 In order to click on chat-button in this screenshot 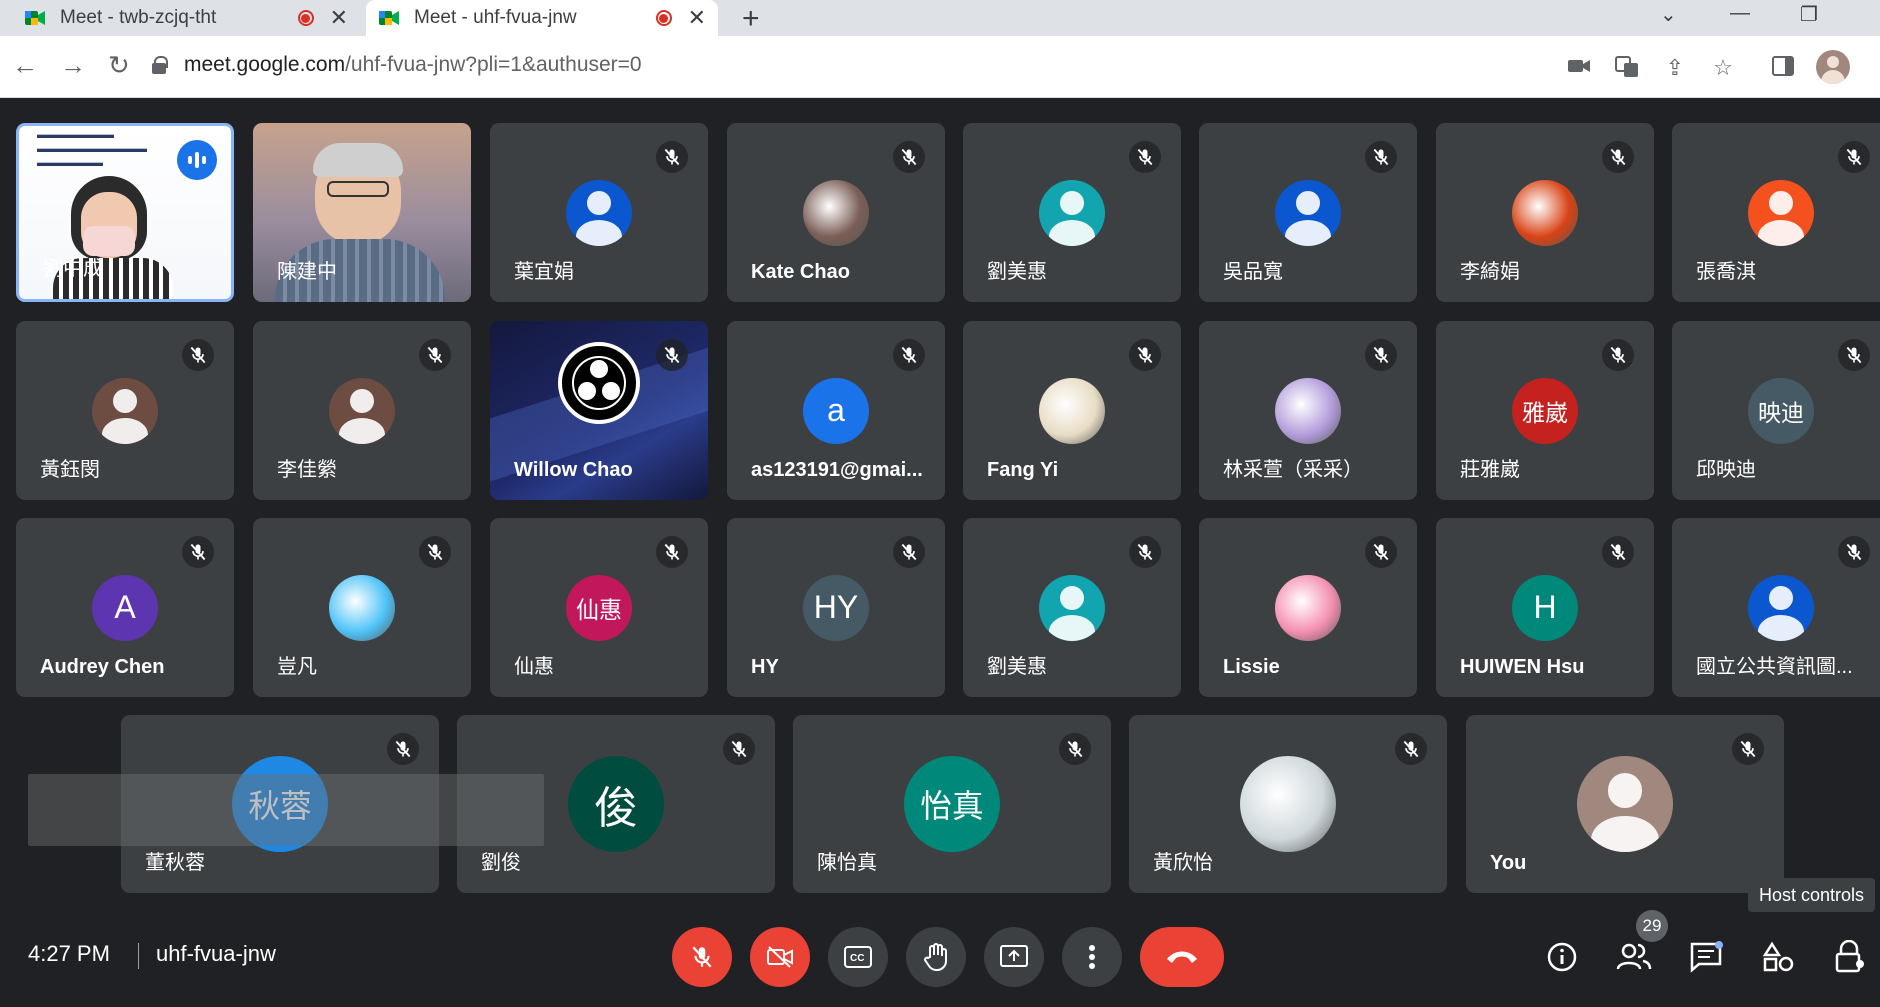, I will do `click(1706, 957)`.